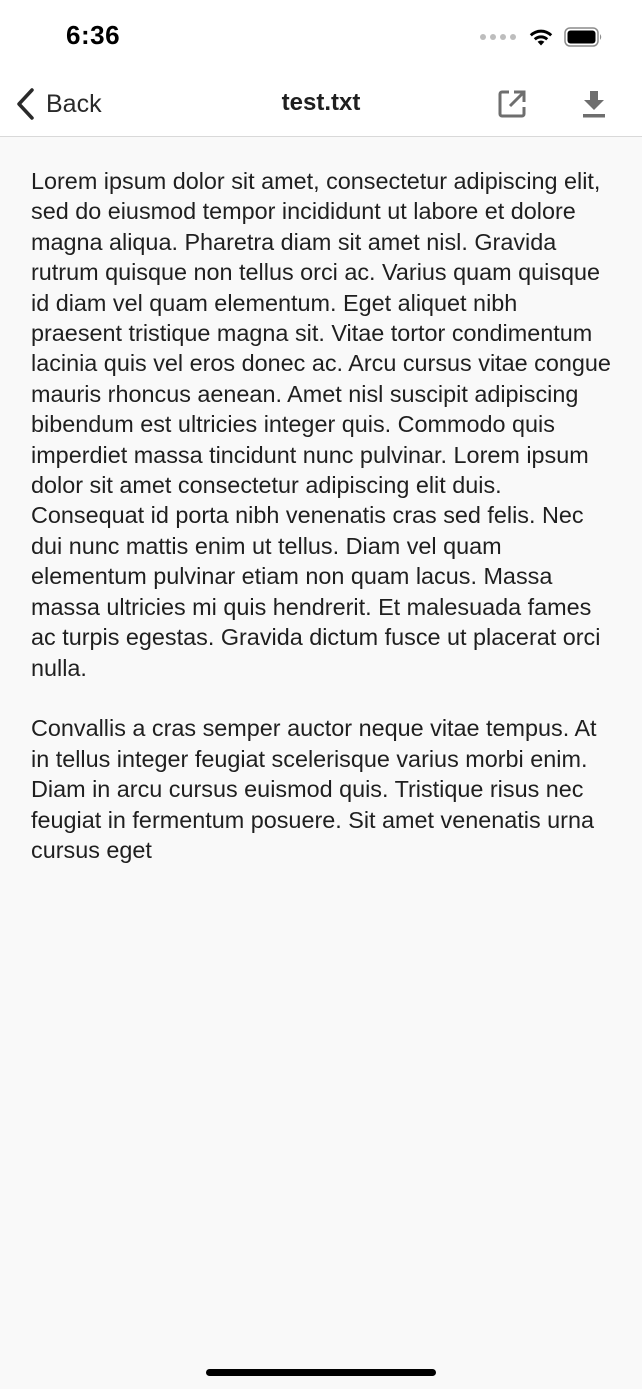 Image resolution: width=642 pixels, height=1389 pixels. I want to click on download-button, so click(594, 104).